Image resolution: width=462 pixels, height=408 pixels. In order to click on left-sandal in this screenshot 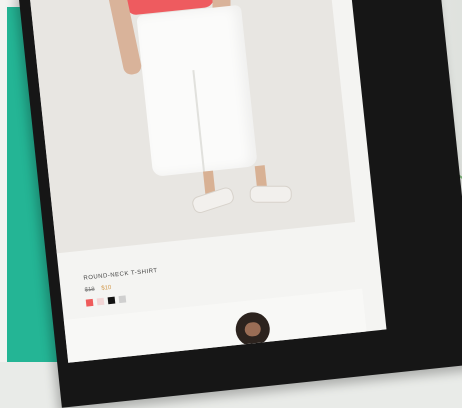, I will do `click(213, 200)`.